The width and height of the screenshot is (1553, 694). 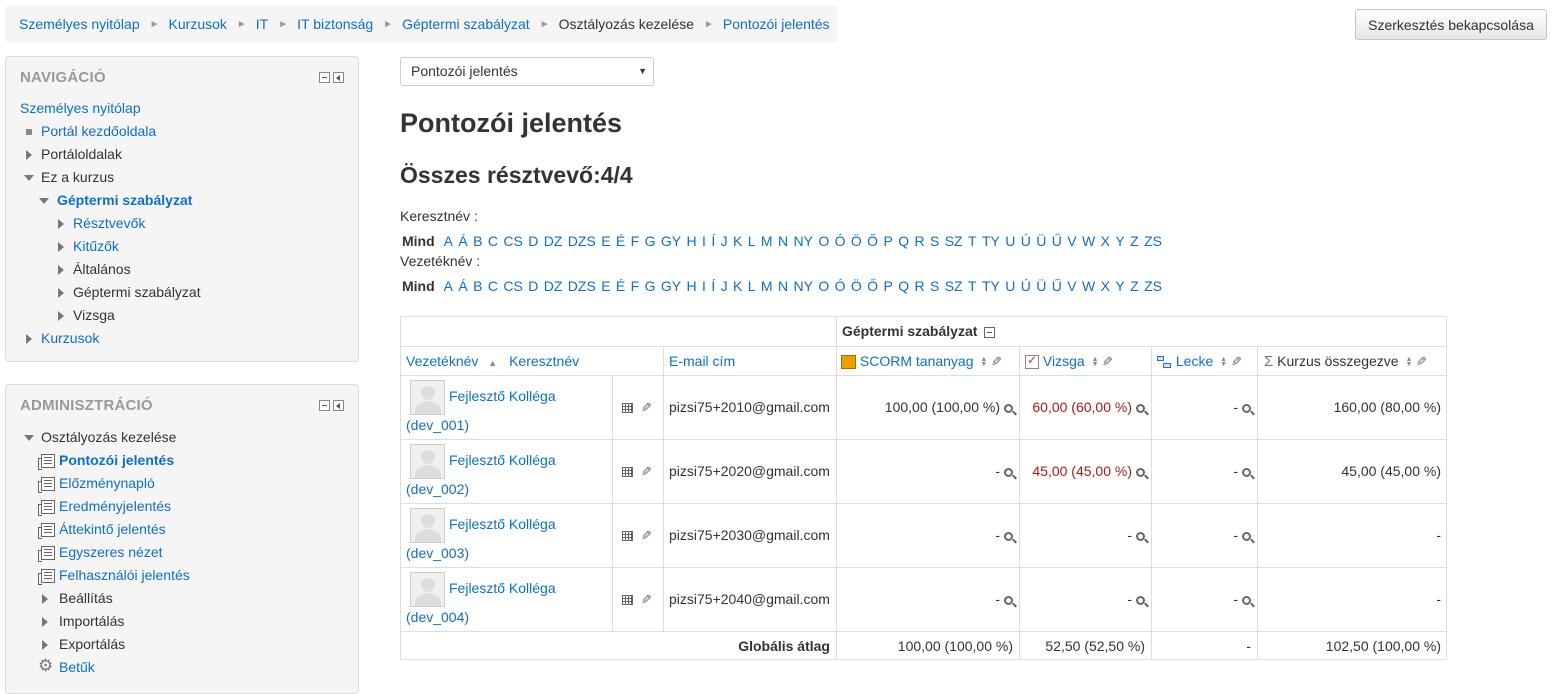 I want to click on initial-letter: P, so click(x=887, y=241).